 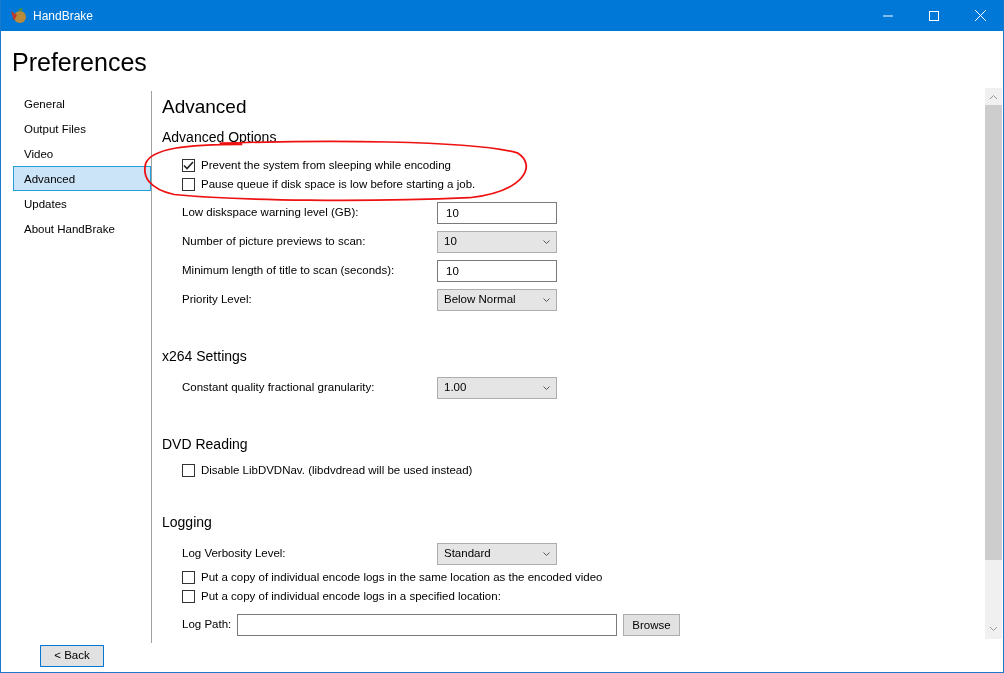 I want to click on checkbox-label: Put a copy of individual encode logs in the same location as the encoded video, so click(x=402, y=577).